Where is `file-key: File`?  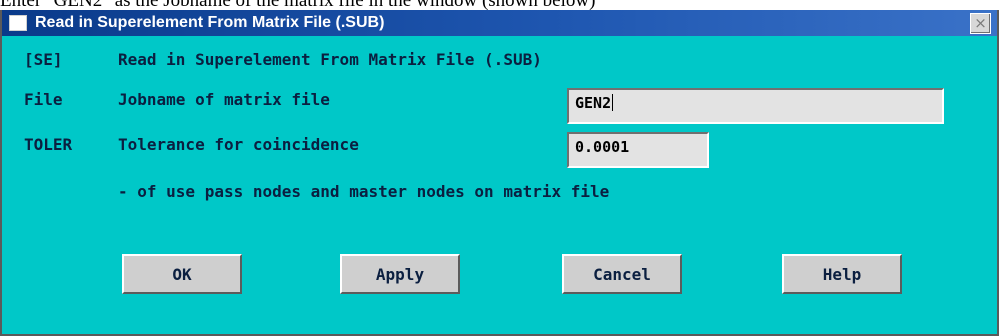 file-key: File is located at coordinates (43, 99).